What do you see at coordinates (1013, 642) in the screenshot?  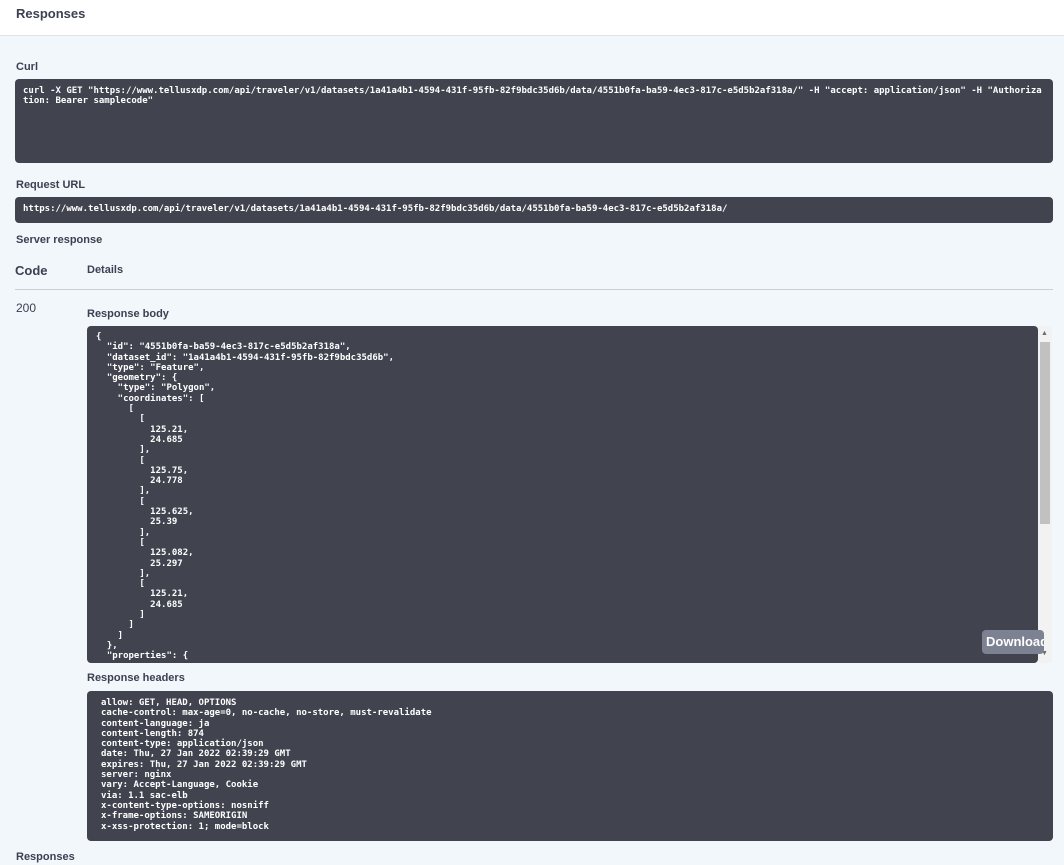 I see `download-button: Download` at bounding box center [1013, 642].